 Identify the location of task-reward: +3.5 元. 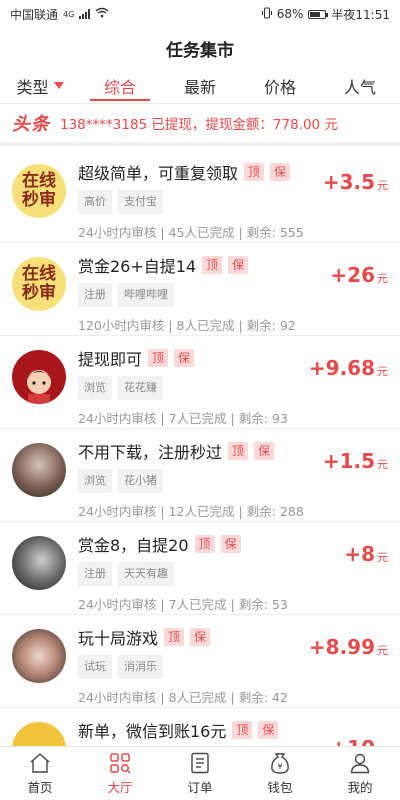
(355, 182).